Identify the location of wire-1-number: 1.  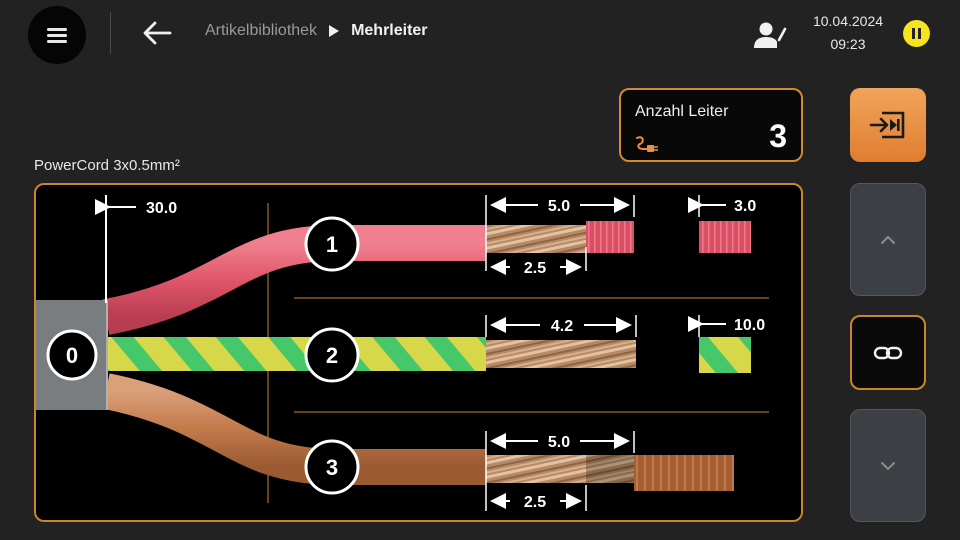
(332, 244).